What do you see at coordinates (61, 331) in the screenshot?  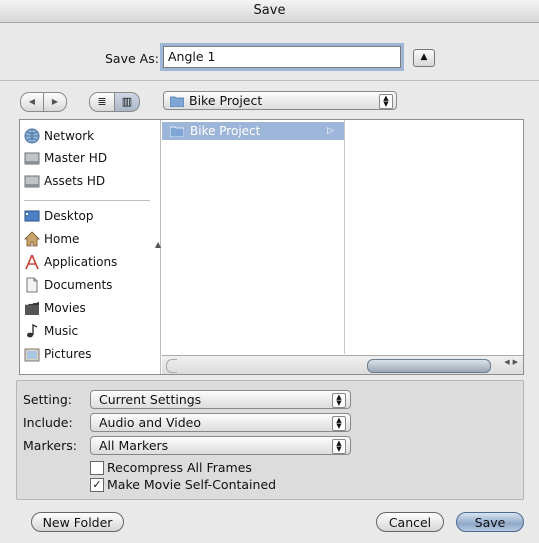 I see `sidebar-item-label: Music` at bounding box center [61, 331].